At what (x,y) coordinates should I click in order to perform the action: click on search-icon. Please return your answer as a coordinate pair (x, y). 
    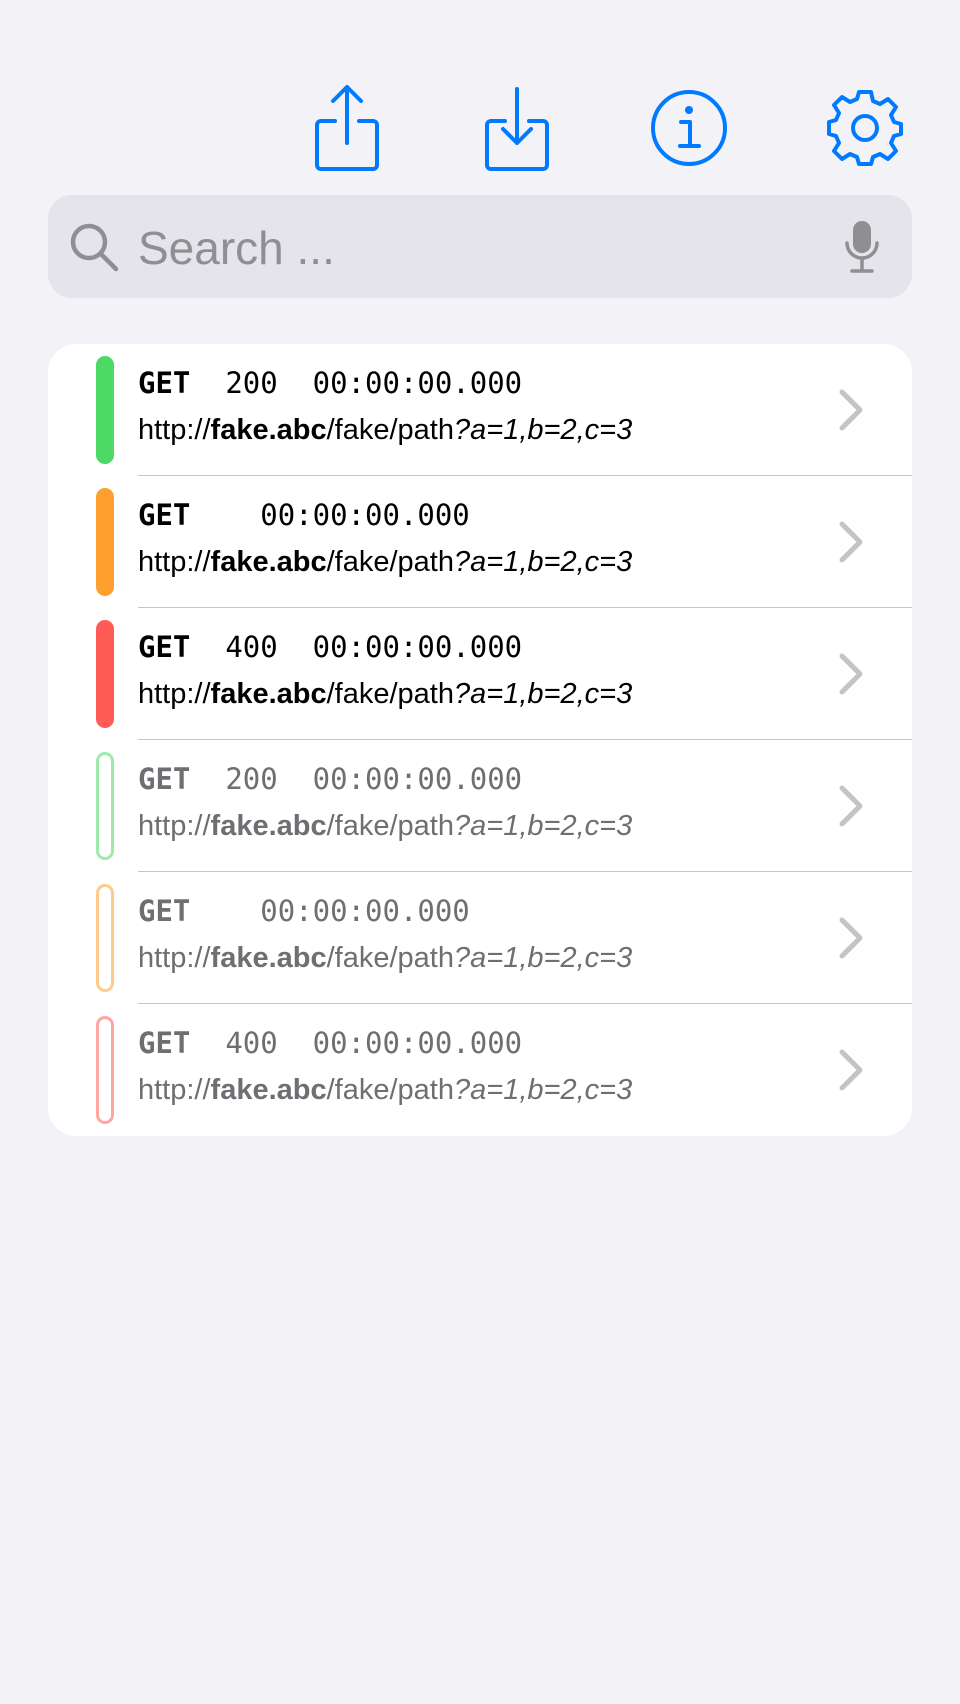
    Looking at the image, I should click on (94, 247).